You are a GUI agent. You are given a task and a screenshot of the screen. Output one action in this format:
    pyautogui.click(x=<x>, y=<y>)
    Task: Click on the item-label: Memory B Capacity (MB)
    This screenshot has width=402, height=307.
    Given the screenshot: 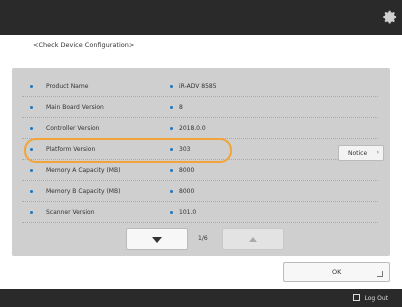 What is the action you would take?
    pyautogui.click(x=83, y=191)
    